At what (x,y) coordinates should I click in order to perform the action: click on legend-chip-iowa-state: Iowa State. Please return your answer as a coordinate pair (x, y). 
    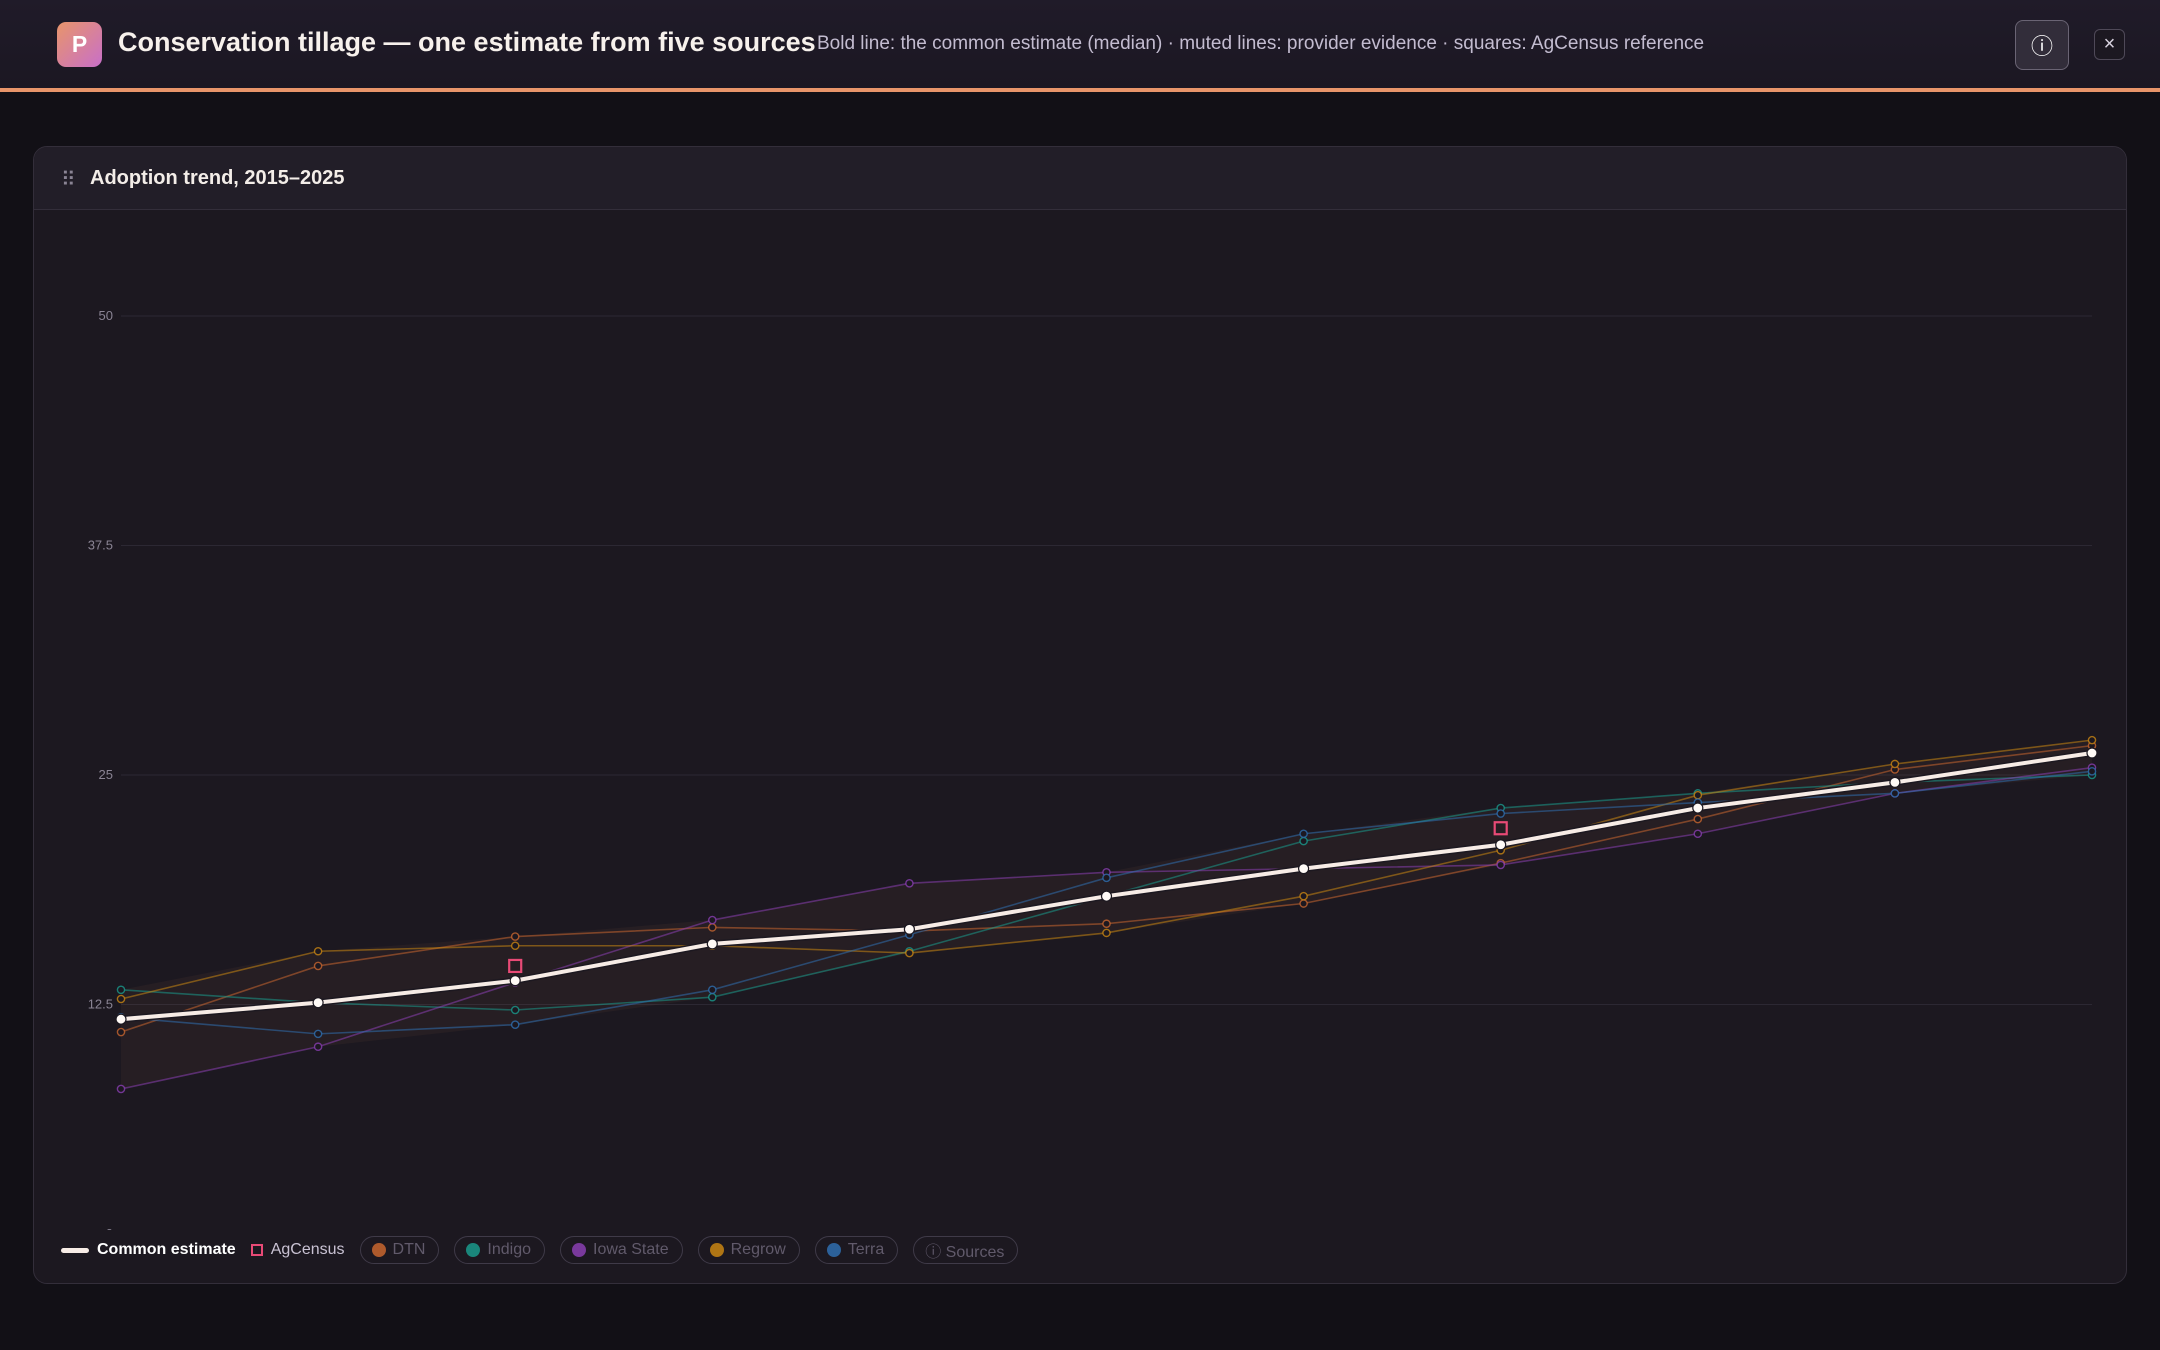
    Looking at the image, I should click on (621, 1250).